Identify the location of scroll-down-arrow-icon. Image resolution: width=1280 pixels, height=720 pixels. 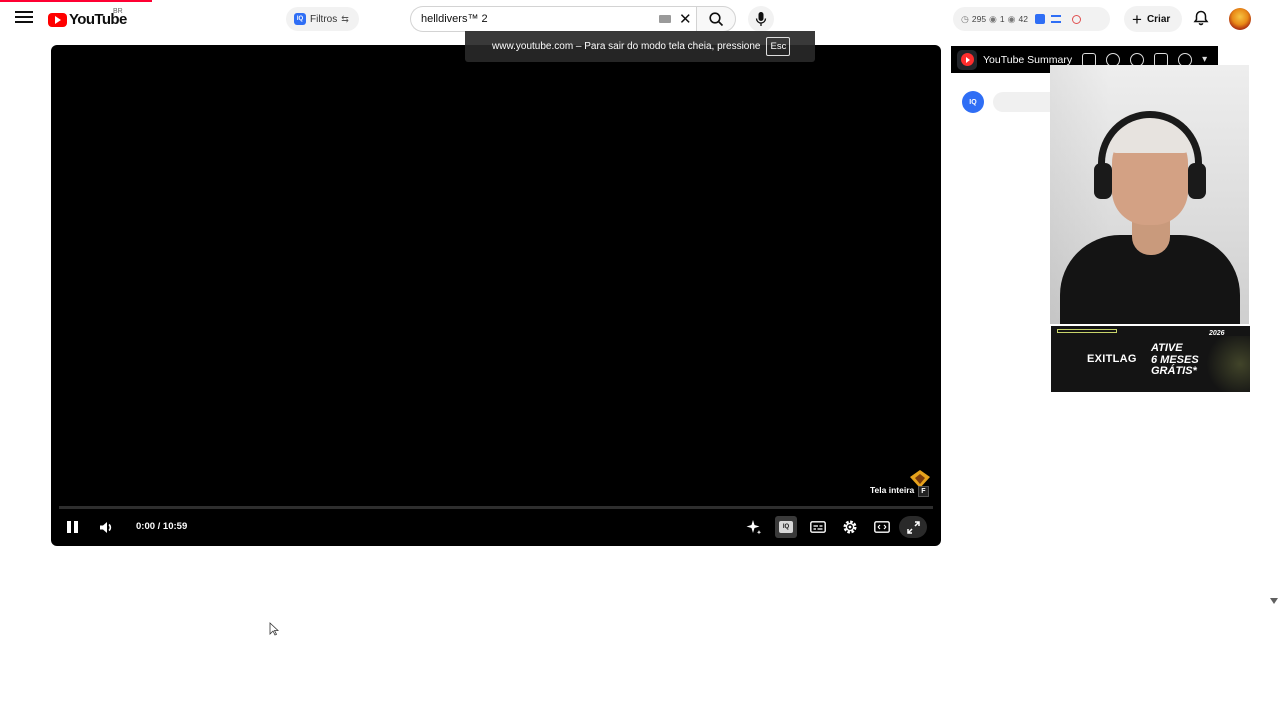
(1274, 601).